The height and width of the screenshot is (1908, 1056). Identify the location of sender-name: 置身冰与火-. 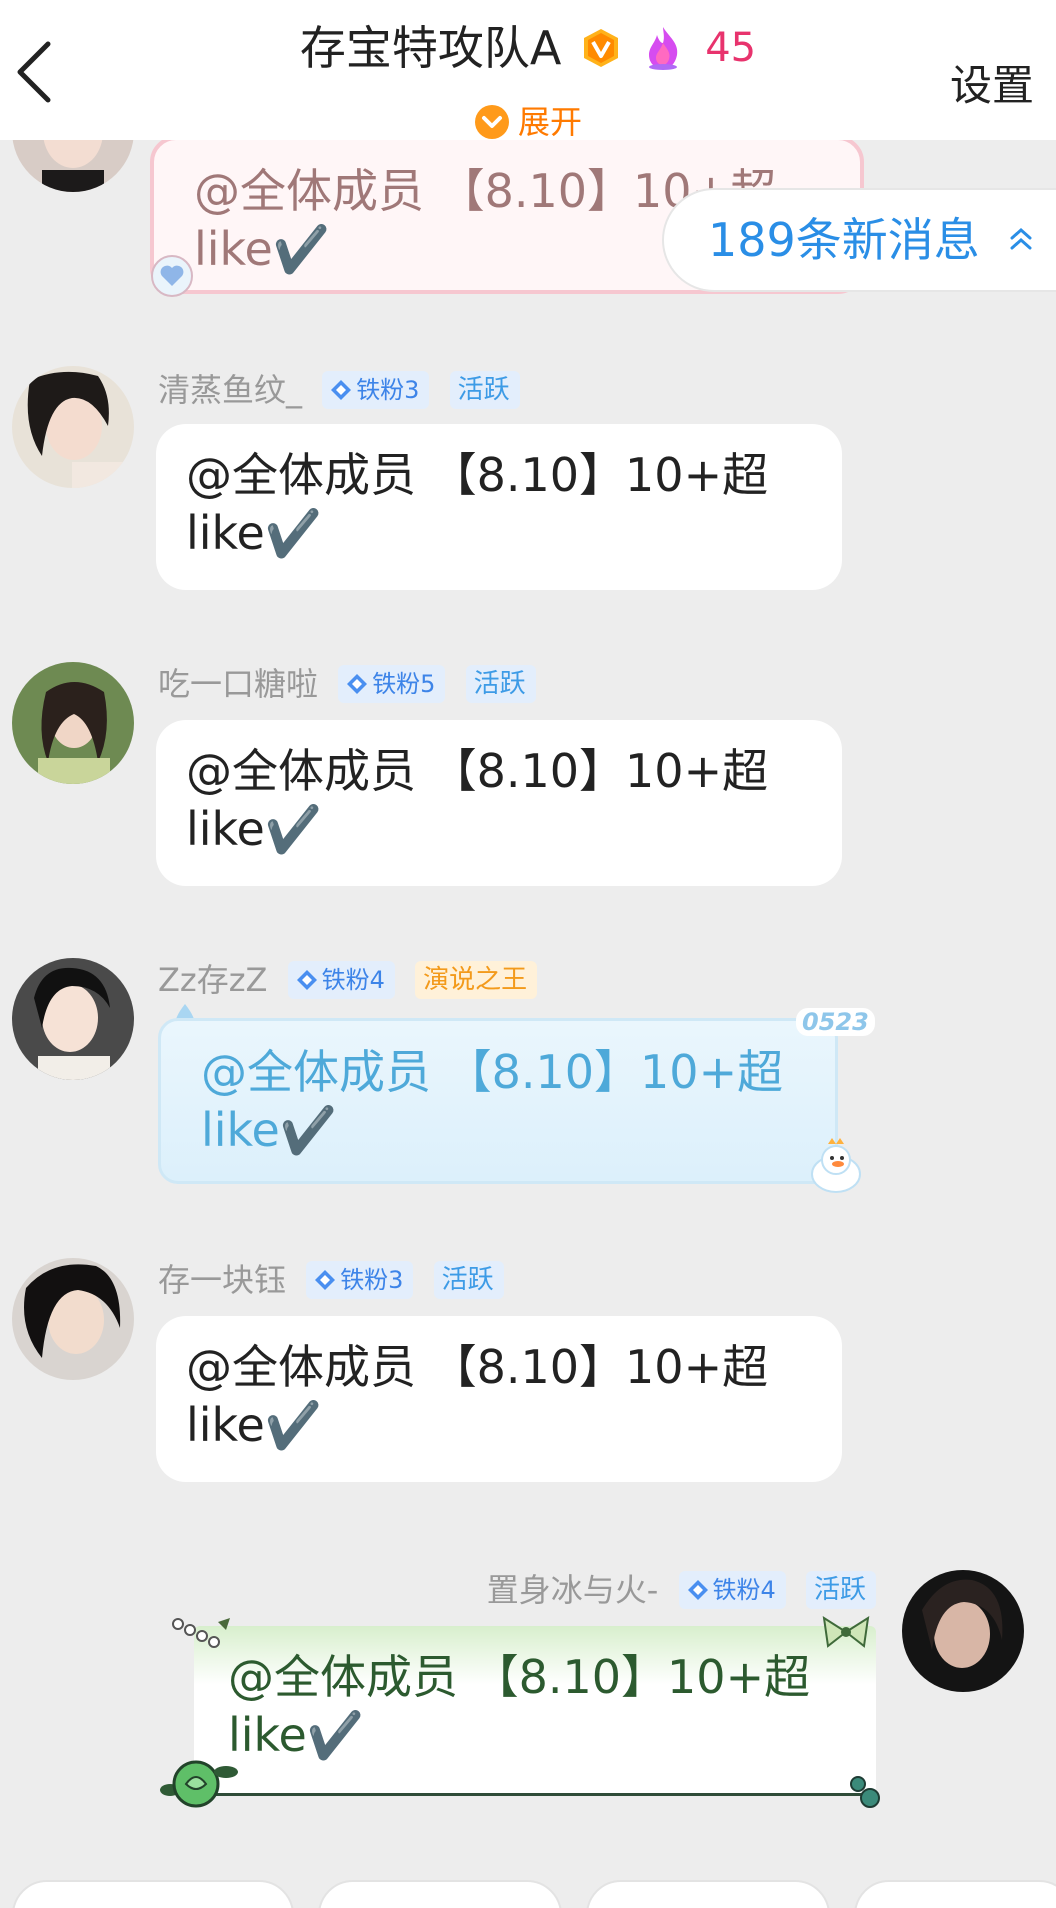
(573, 1590).